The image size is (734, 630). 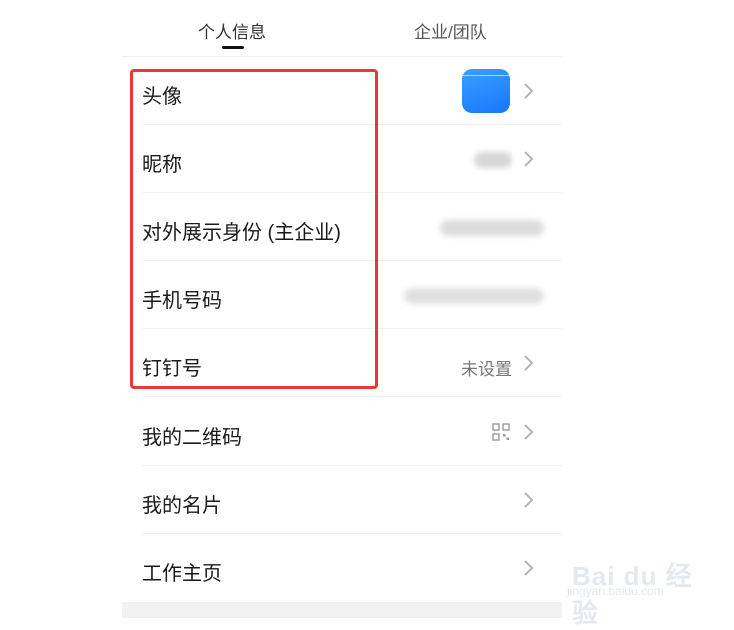 What do you see at coordinates (172, 369) in the screenshot?
I see `row-label-dingtalk-id: 钉钉号` at bounding box center [172, 369].